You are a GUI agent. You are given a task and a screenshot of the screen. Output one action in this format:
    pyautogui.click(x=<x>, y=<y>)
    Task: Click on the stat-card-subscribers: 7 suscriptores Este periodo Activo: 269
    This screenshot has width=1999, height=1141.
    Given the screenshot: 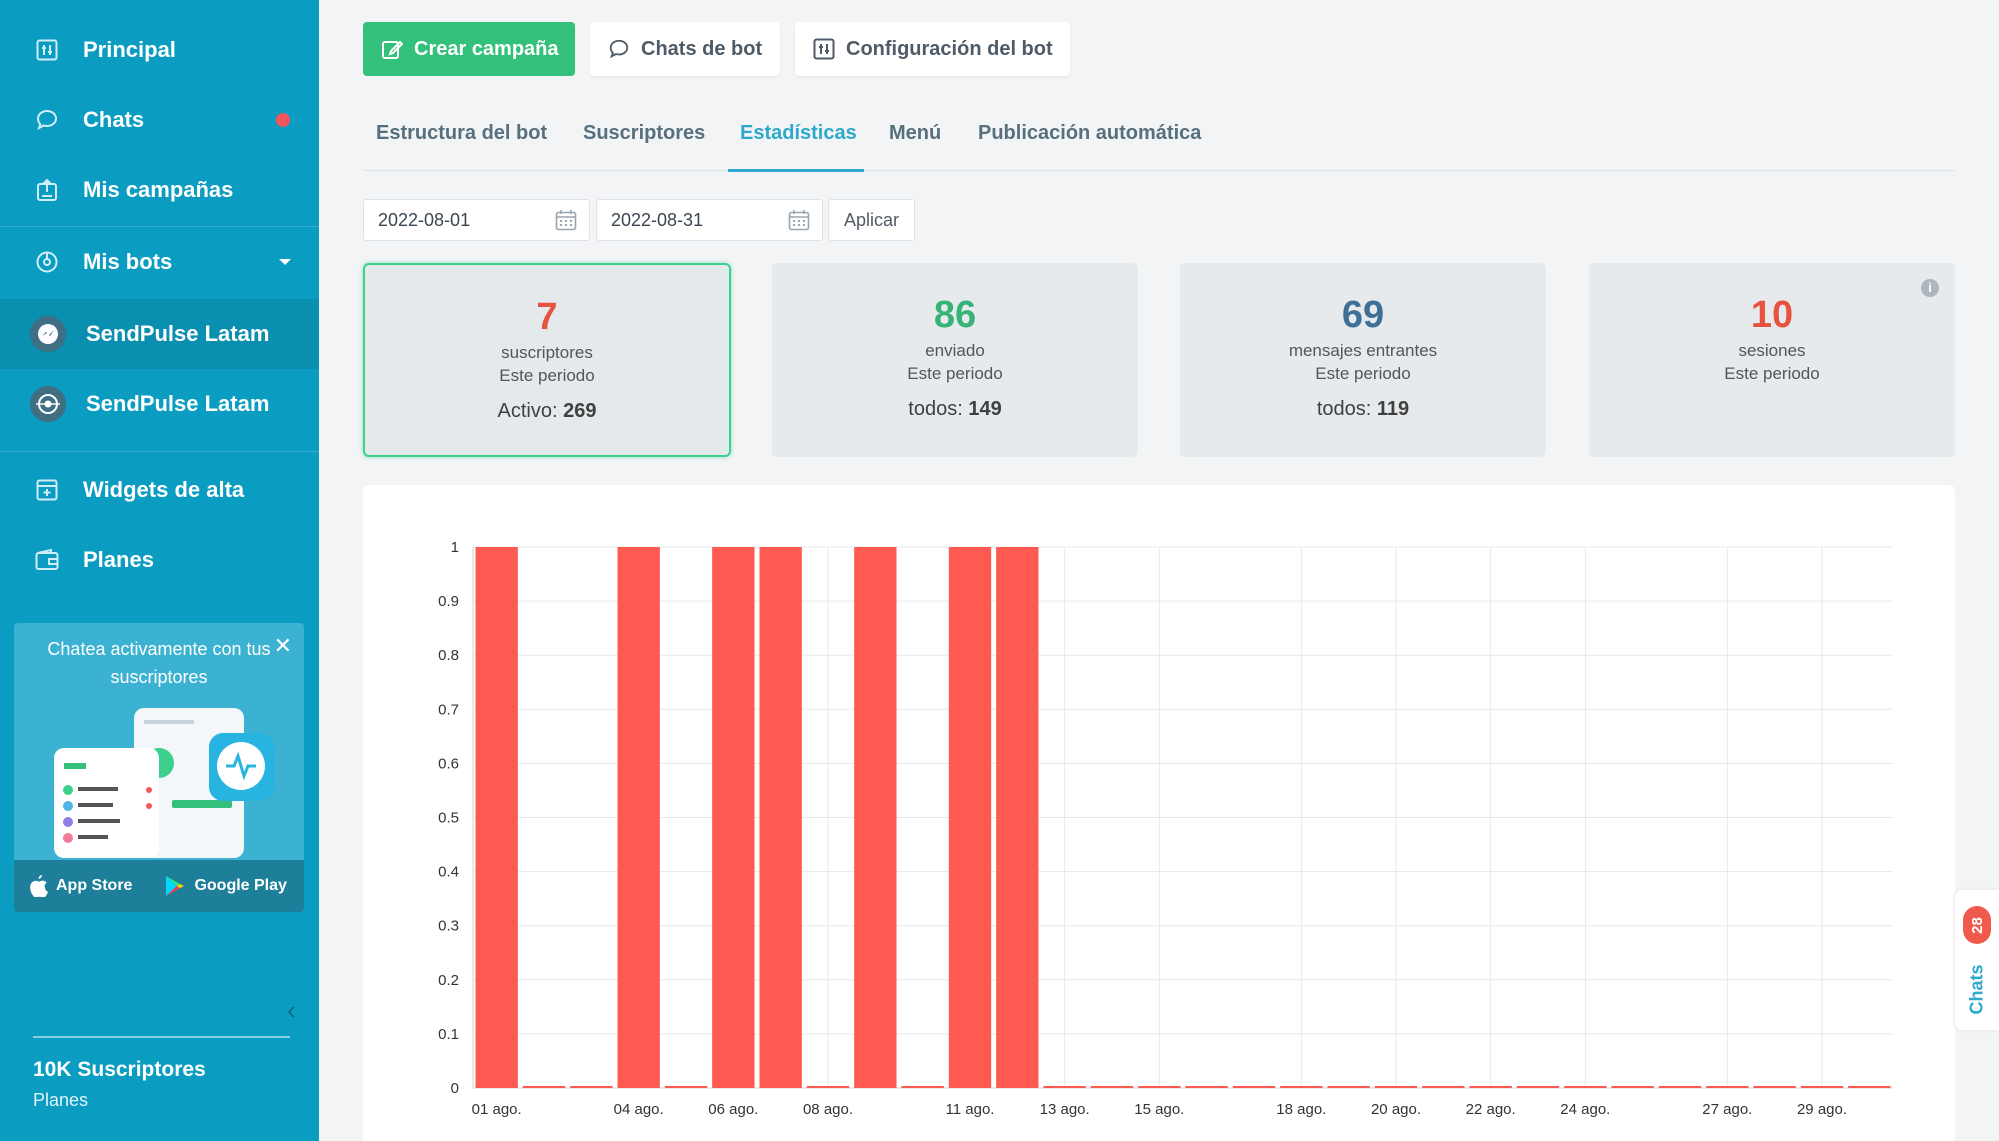 What is the action you would take?
    pyautogui.click(x=547, y=360)
    